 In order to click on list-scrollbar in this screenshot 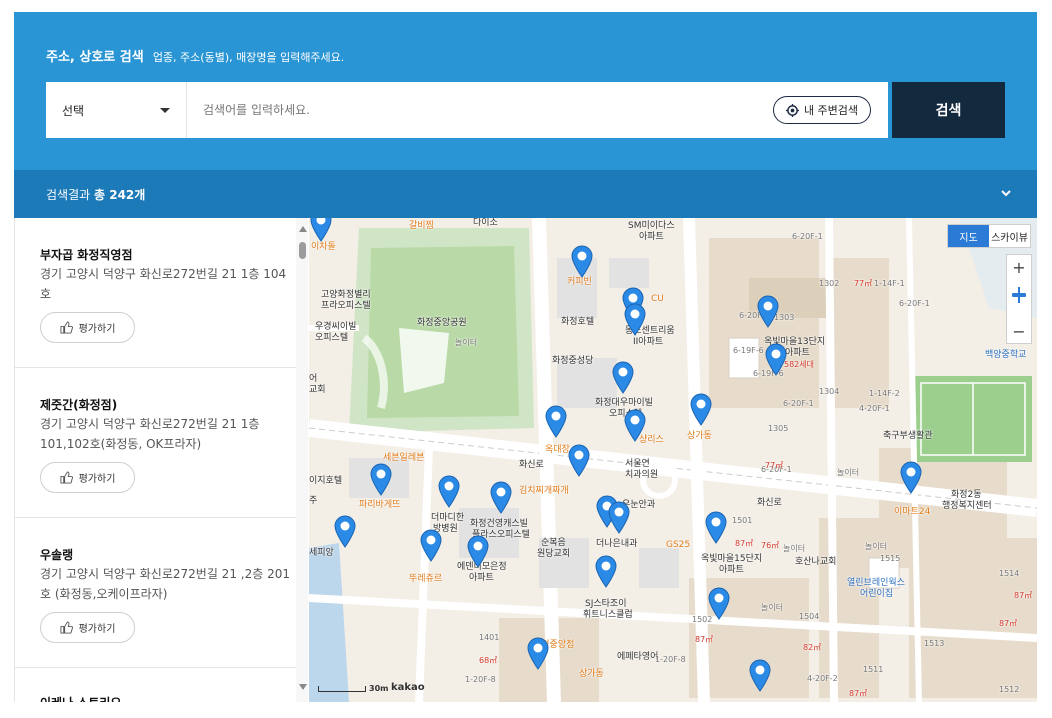, I will do `click(302, 460)`.